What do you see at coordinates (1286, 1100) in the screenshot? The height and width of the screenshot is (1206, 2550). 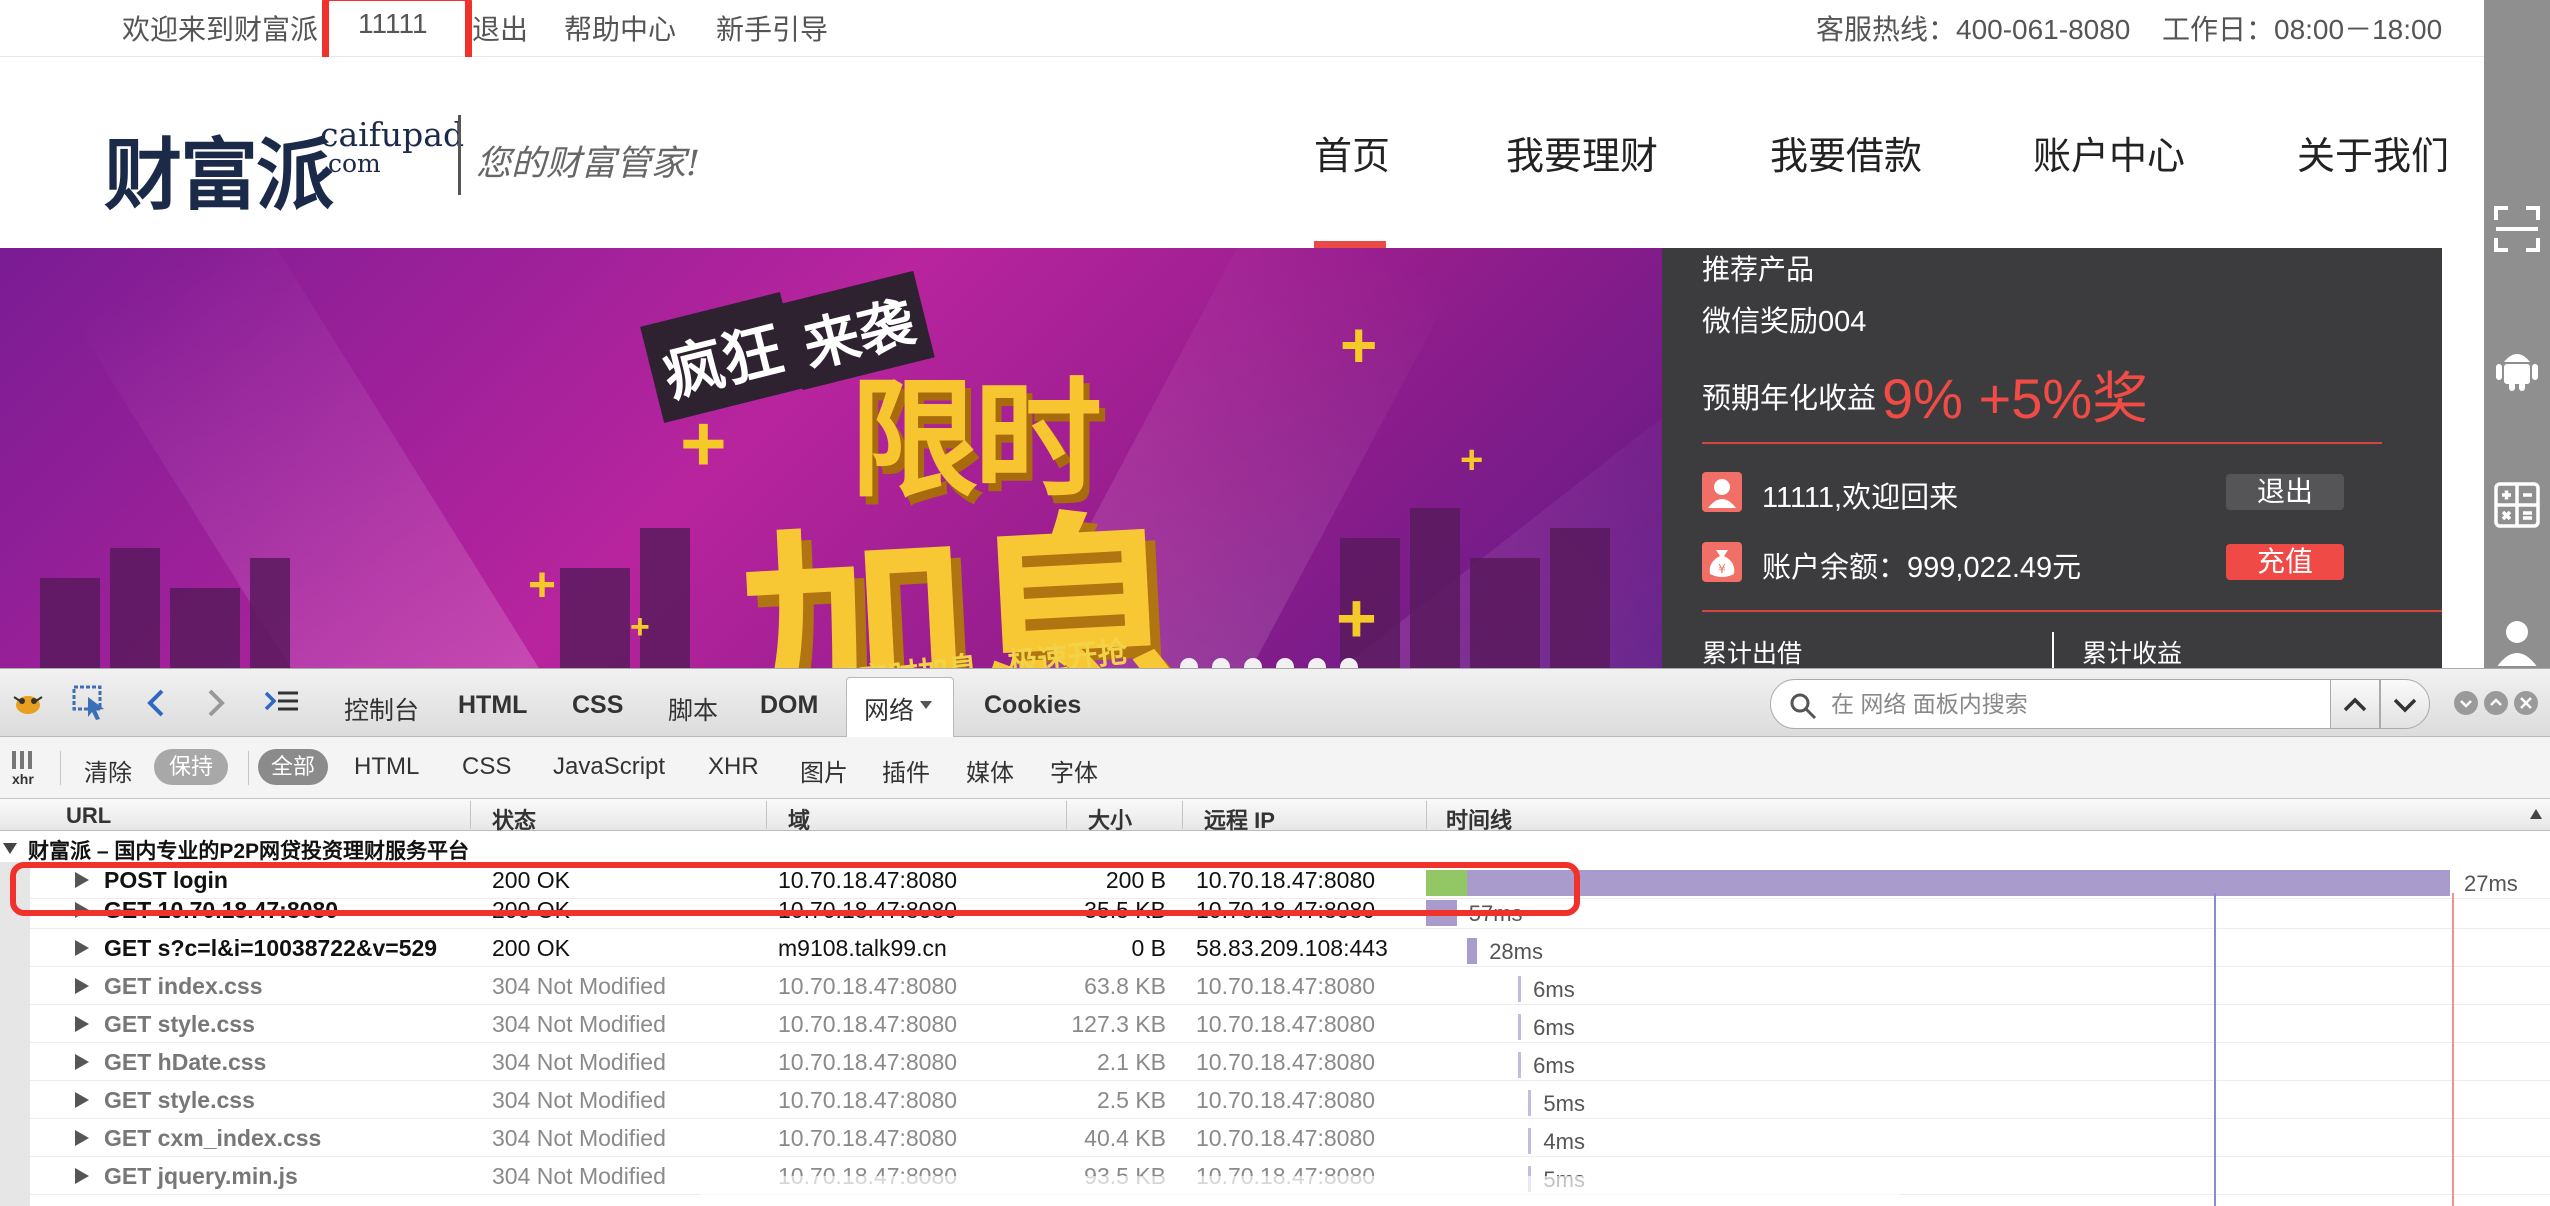 I see `request-remote-ip: 10.70.18.47:8080` at bounding box center [1286, 1100].